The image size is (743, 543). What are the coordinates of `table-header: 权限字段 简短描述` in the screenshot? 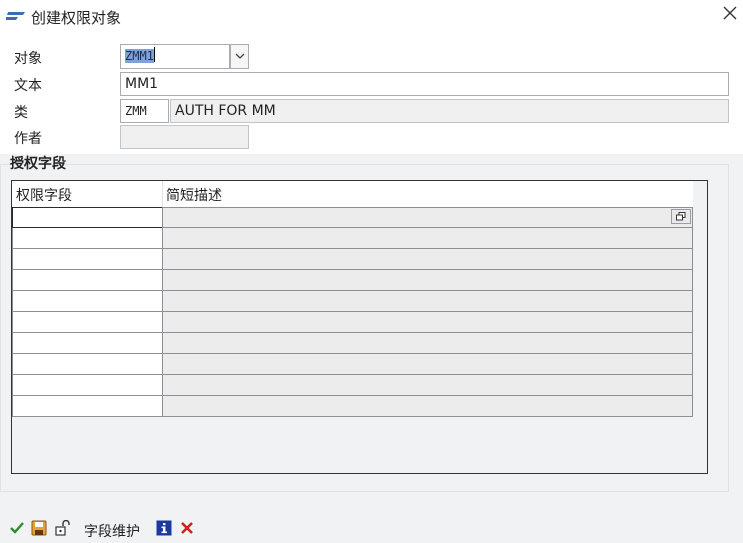 It's located at (352, 194).